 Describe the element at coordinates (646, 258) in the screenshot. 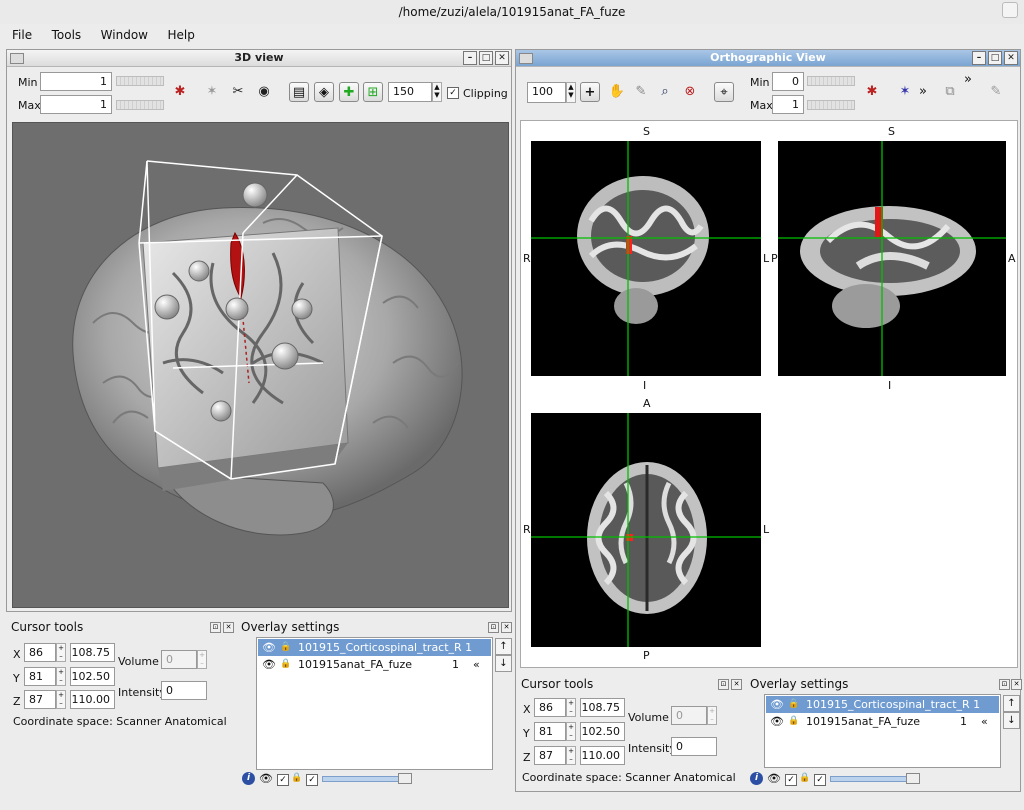

I see `coronal-slice` at that location.